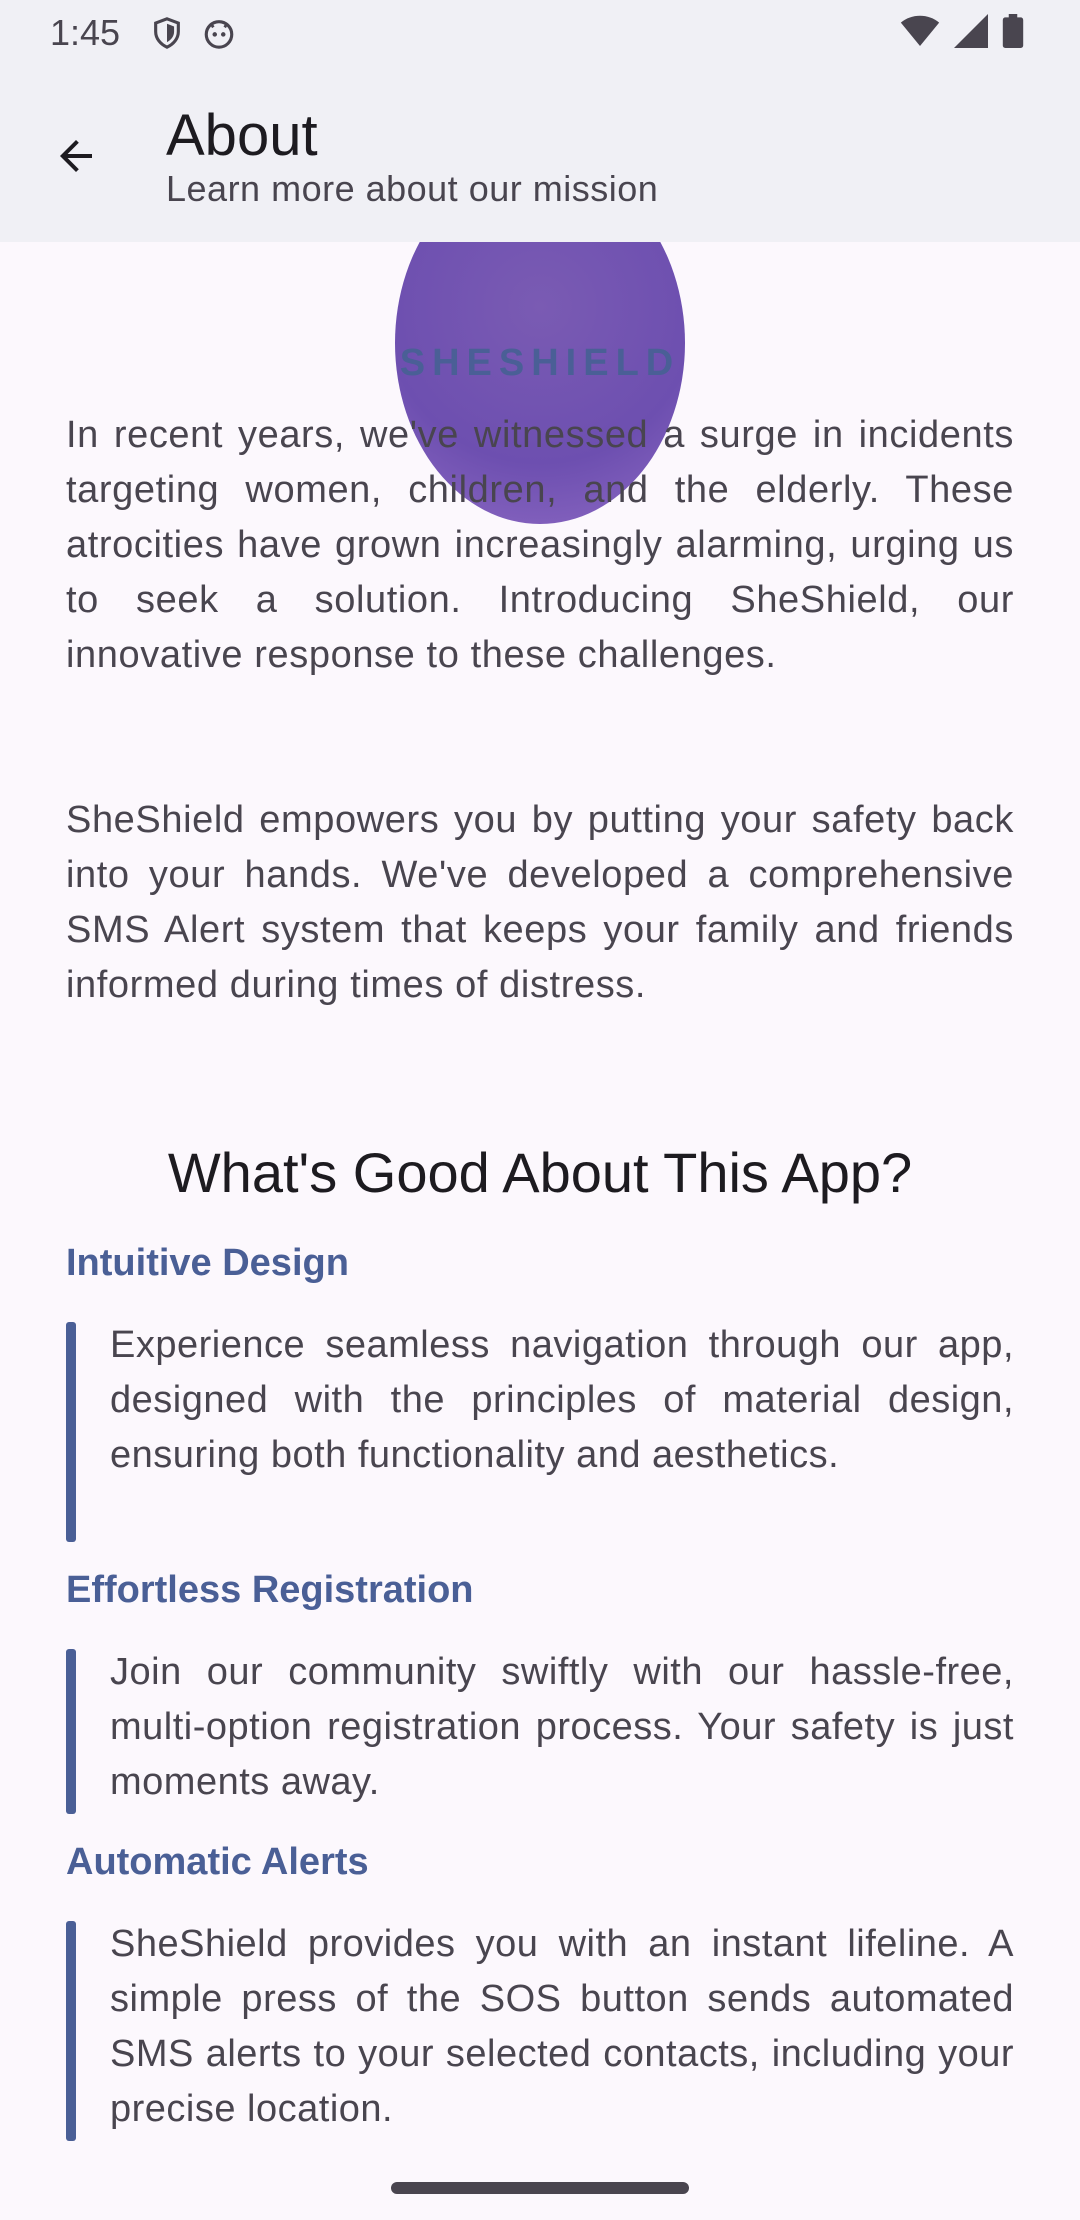 This screenshot has width=1080, height=2220. I want to click on wifi-icon, so click(920, 33).